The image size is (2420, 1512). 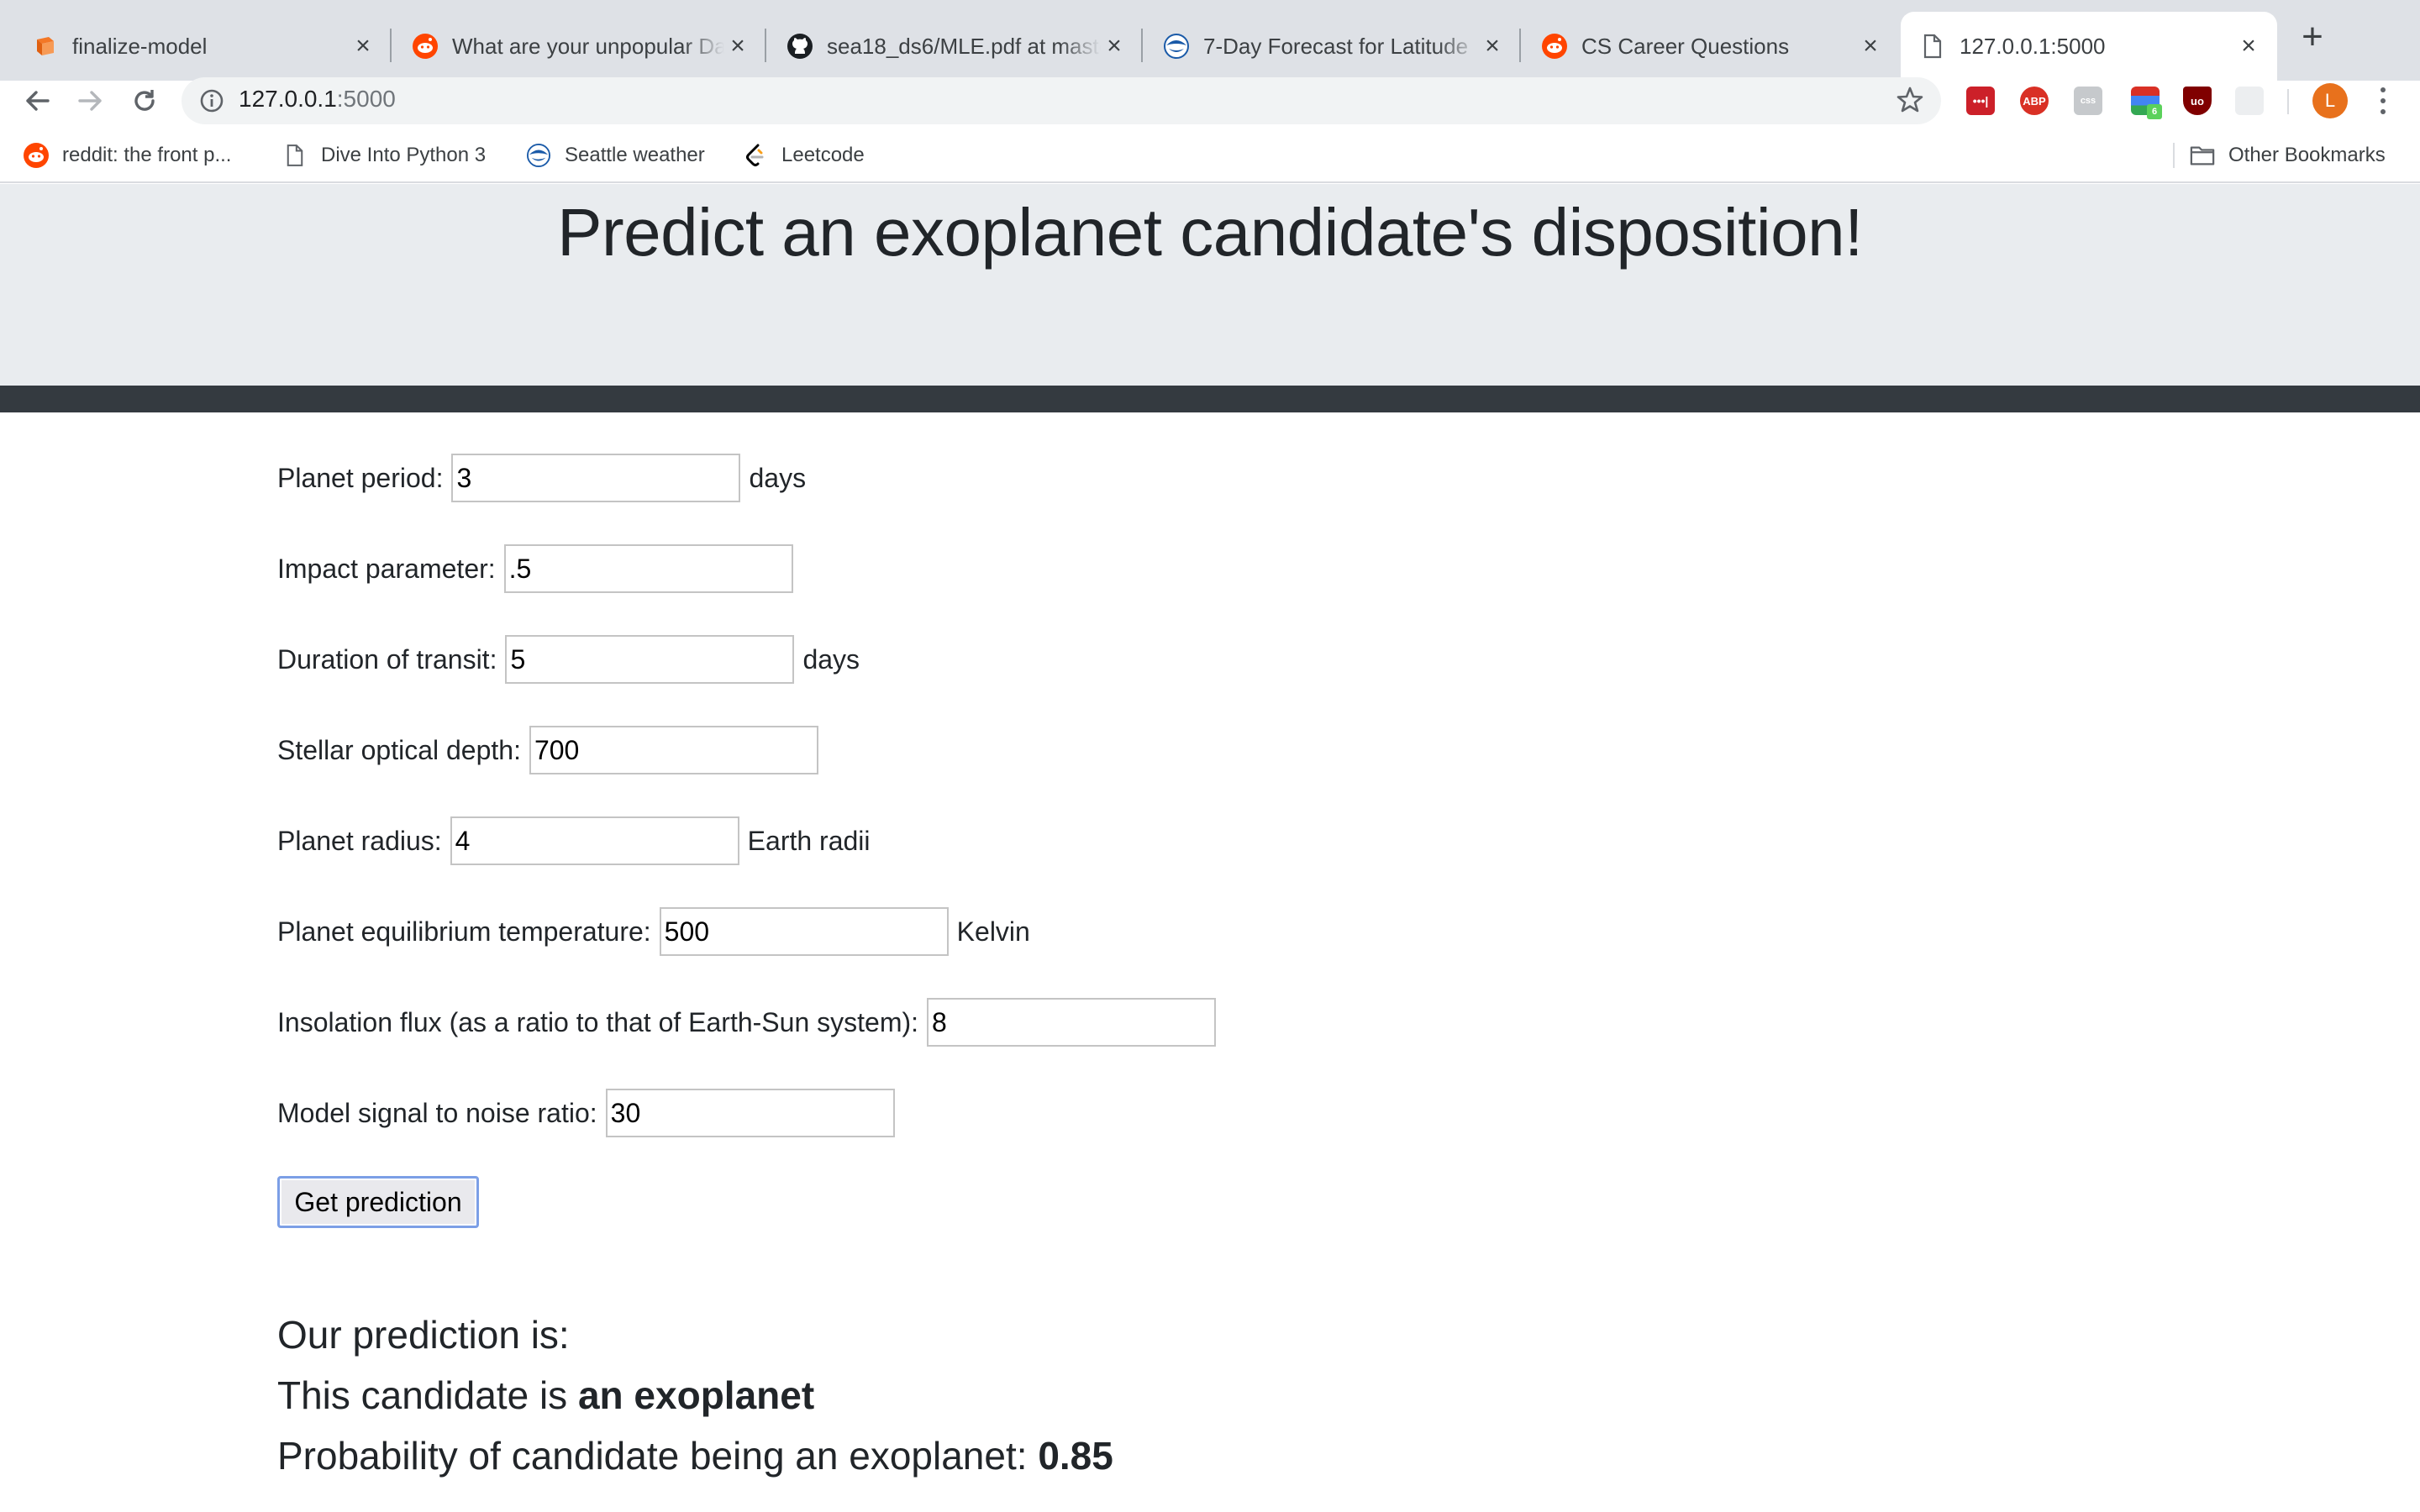 I want to click on verdict-value: an exoplanet, so click(x=696, y=1395).